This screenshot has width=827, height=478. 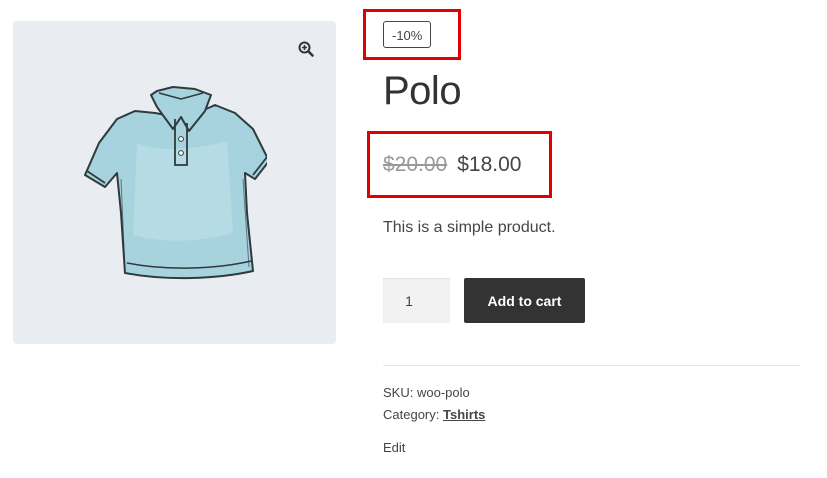 What do you see at coordinates (452, 165) in the screenshot?
I see `product-price: $20.00 $18.00` at bounding box center [452, 165].